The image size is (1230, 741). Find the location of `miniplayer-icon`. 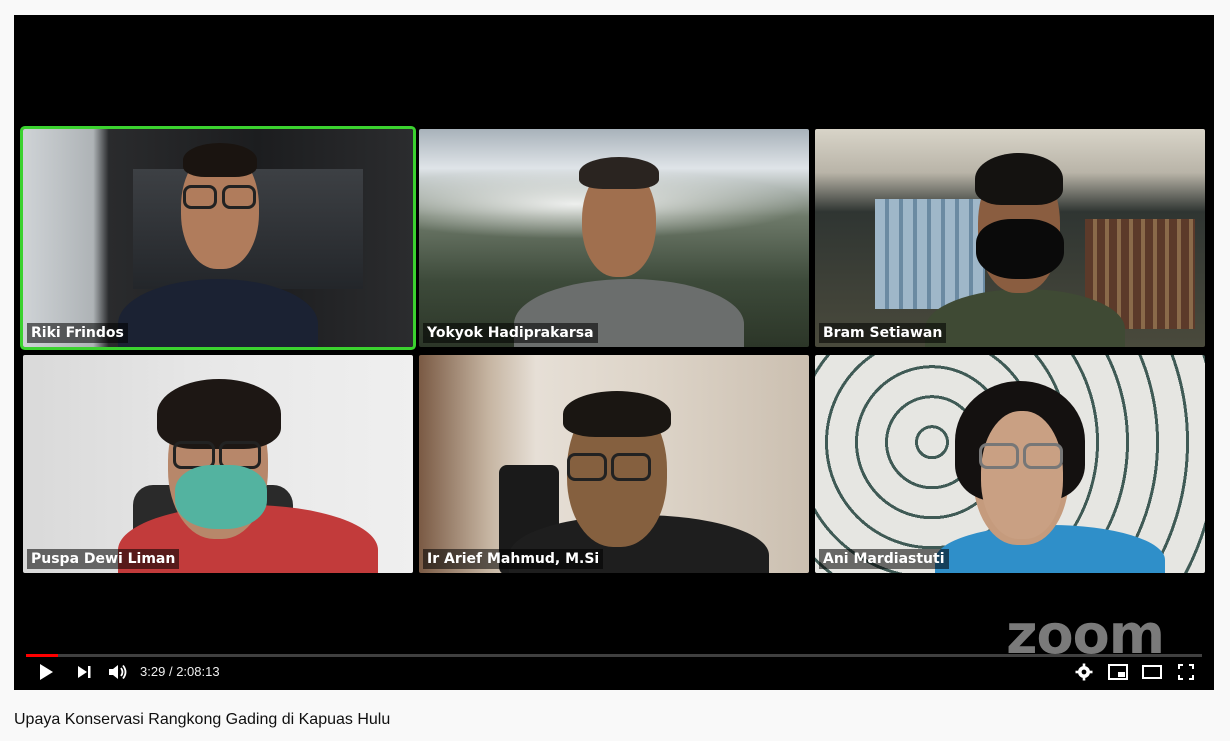

miniplayer-icon is located at coordinates (1118, 672).